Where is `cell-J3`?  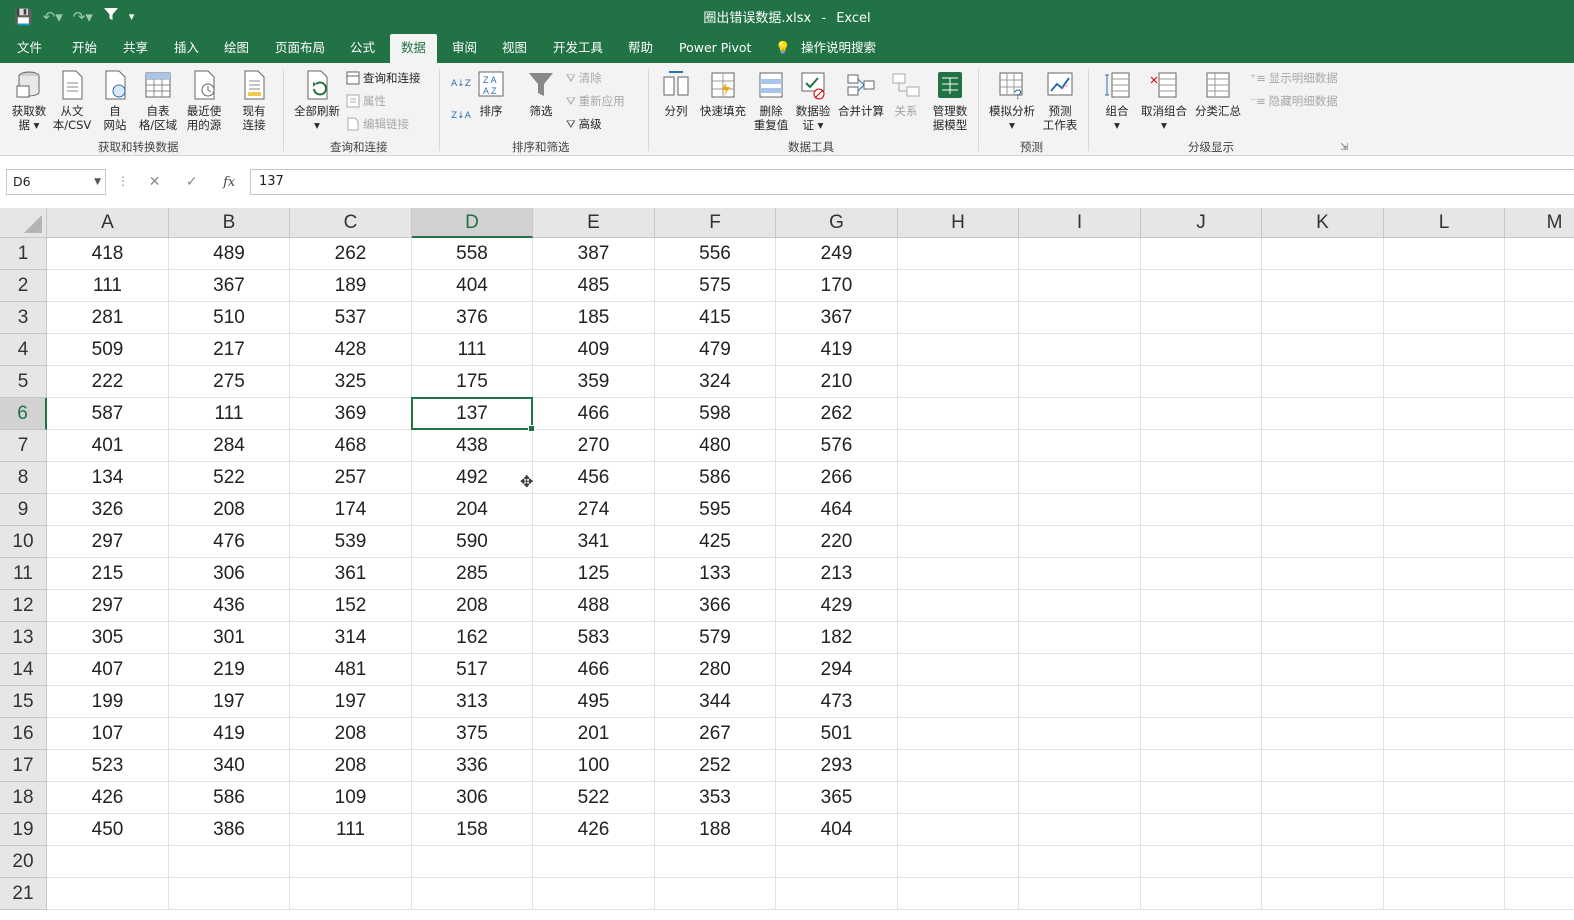
cell-J3 is located at coordinates (1201, 318).